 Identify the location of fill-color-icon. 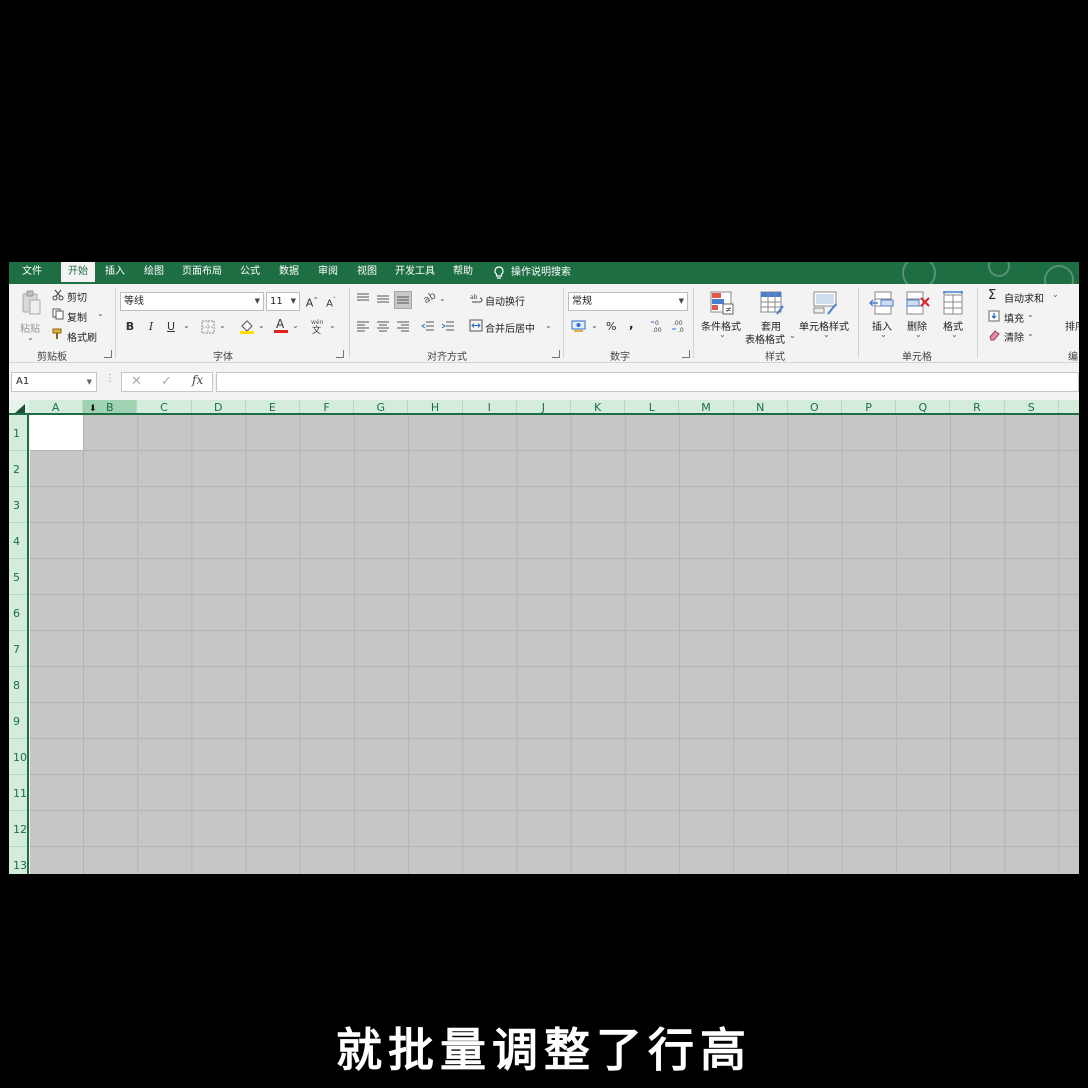
(247, 326).